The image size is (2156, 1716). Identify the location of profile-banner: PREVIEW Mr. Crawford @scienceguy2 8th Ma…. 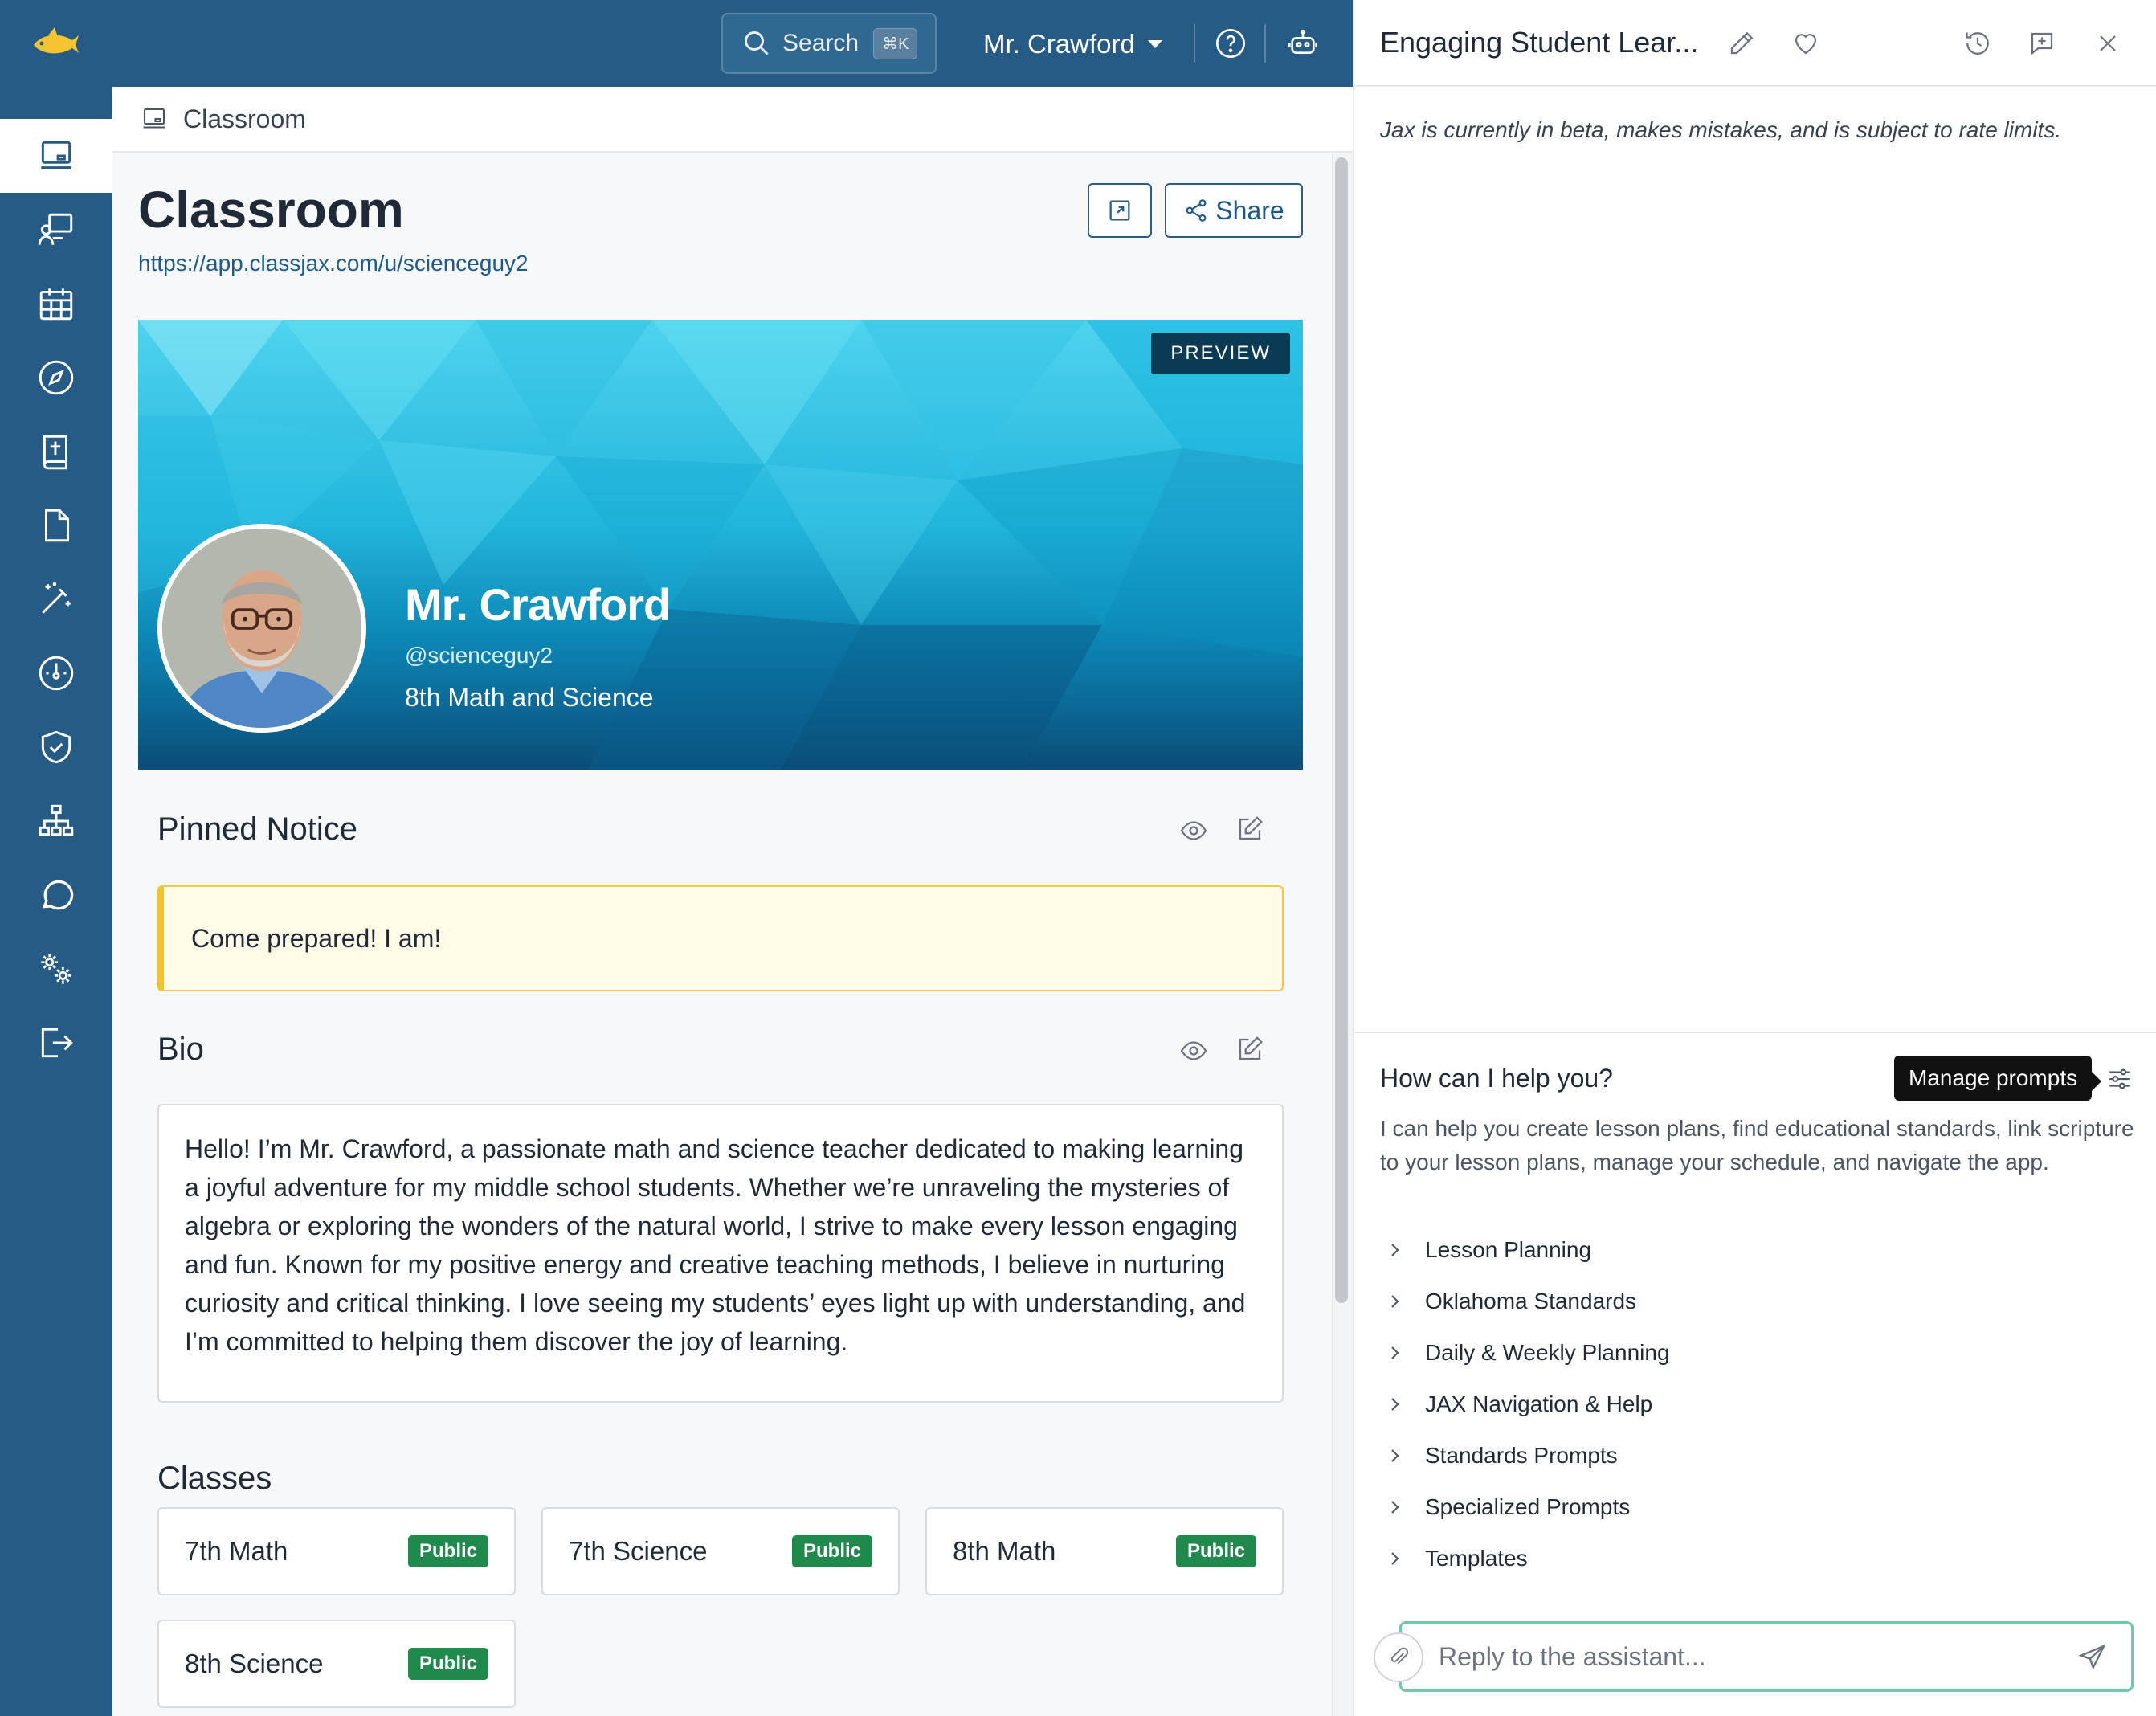
(720, 545).